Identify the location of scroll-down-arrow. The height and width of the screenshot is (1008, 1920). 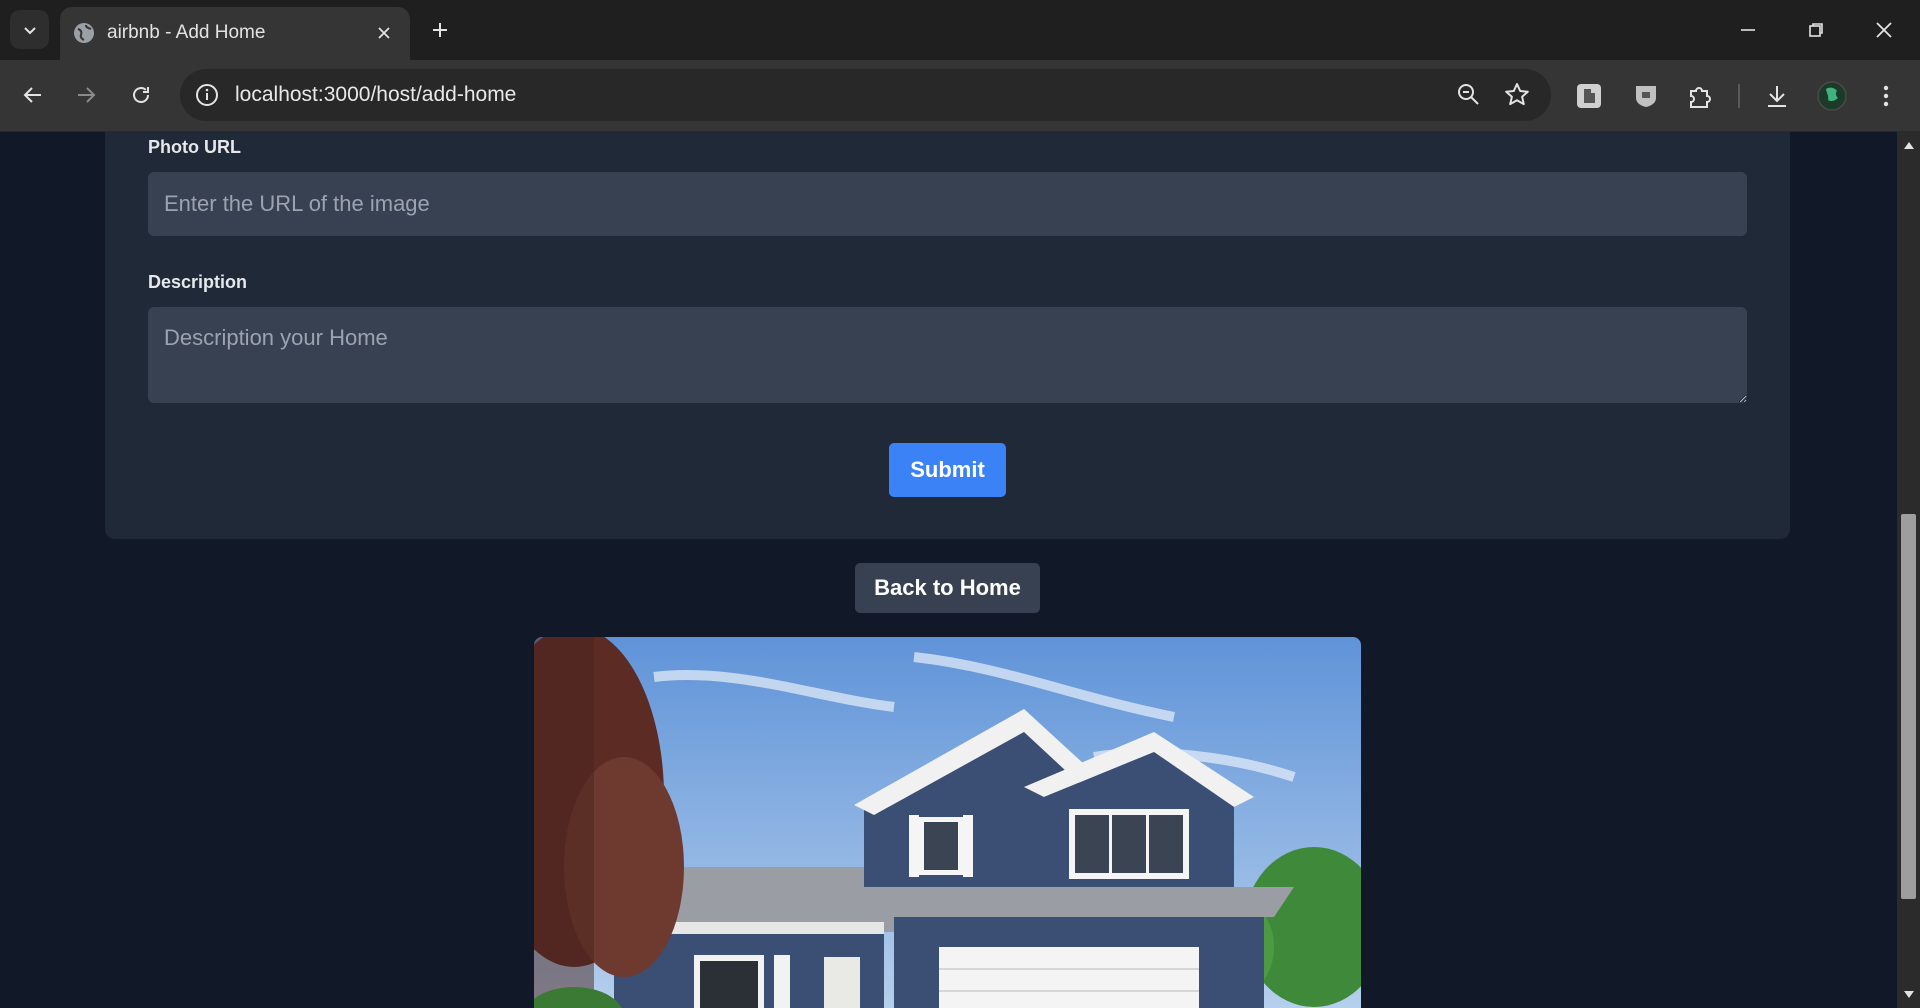
(1908, 997).